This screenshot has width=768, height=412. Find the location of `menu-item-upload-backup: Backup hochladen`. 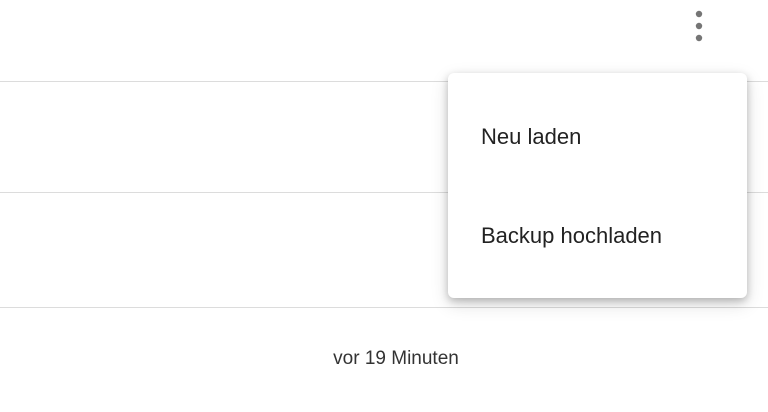

menu-item-upload-backup: Backup hochladen is located at coordinates (597, 236).